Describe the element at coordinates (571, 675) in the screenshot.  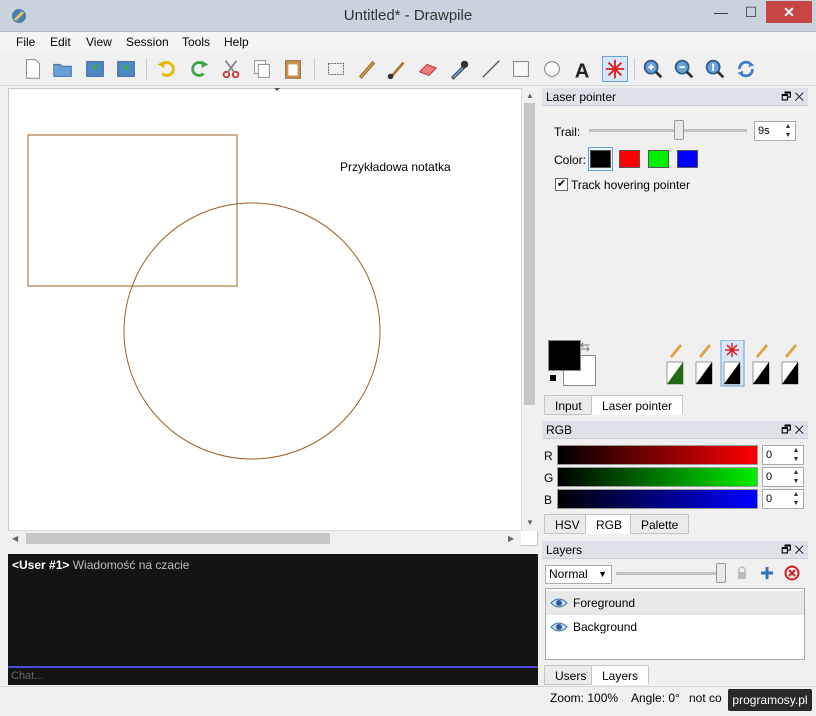
I see `tab-users: Users` at that location.